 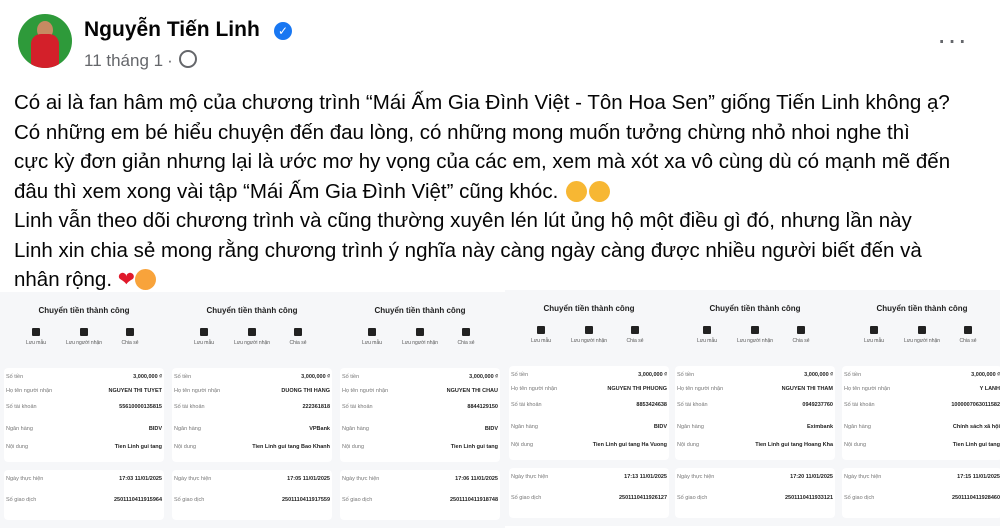 I want to click on receipt-row-value: NGUYEN THI PHUONG, so click(x=637, y=389).